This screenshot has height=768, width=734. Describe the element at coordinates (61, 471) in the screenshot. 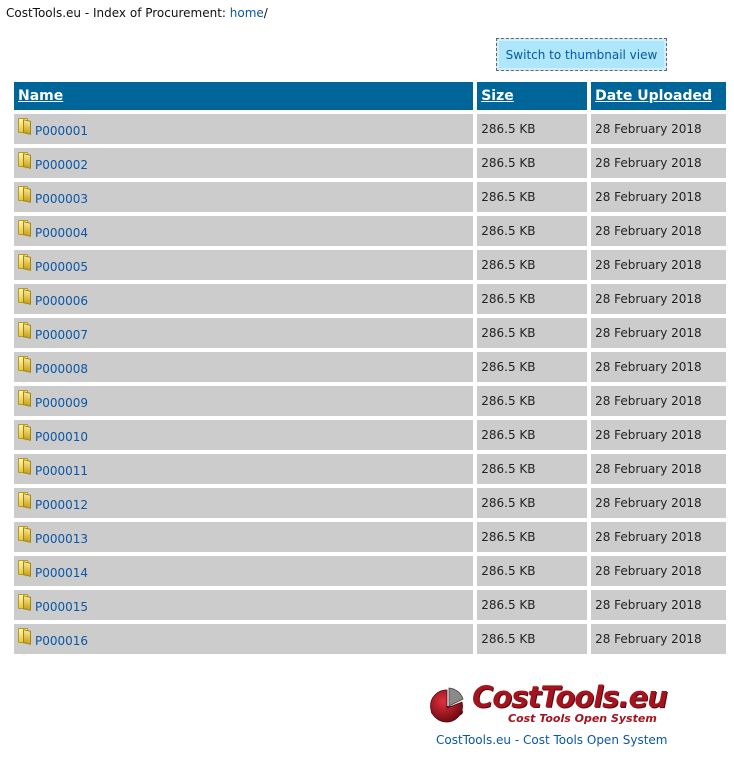

I see `file-link: P000011` at that location.